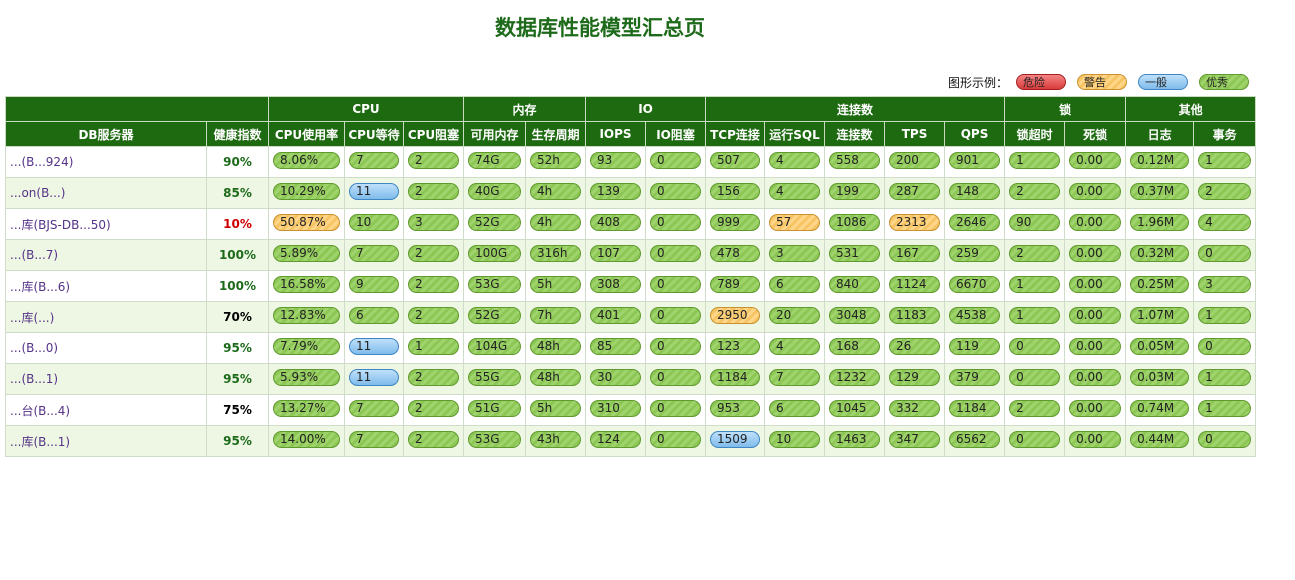  Describe the element at coordinates (915, 160) in the screenshot. I see `metric-badge: 200` at that location.